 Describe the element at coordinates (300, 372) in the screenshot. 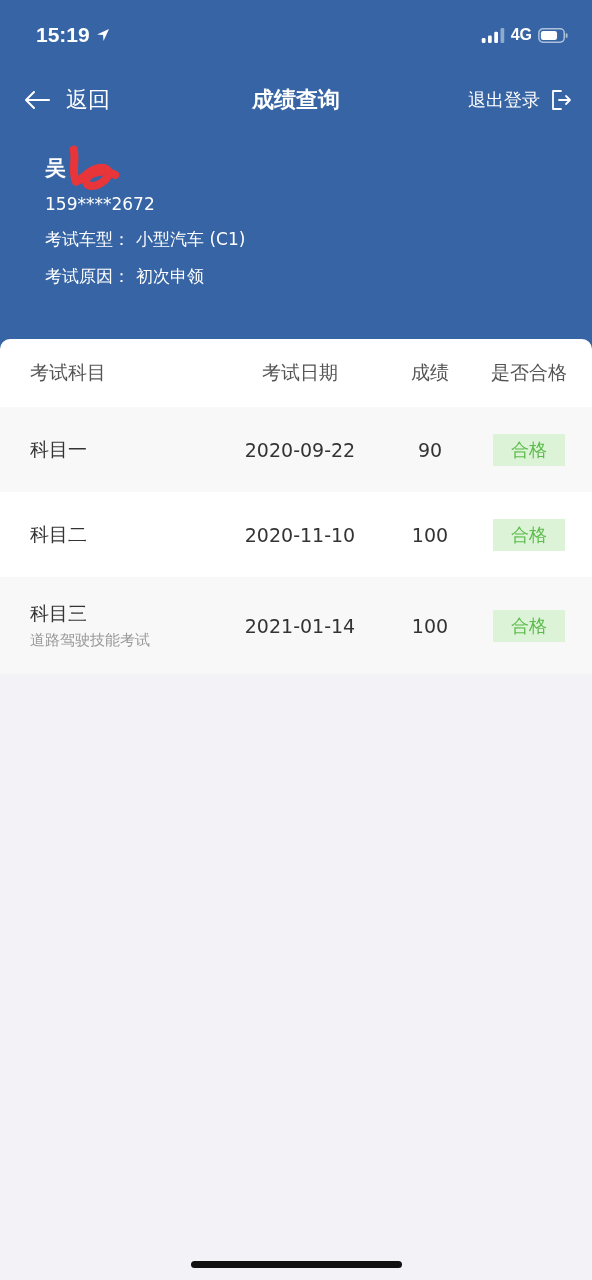

I see `column-header: 考试日期` at that location.